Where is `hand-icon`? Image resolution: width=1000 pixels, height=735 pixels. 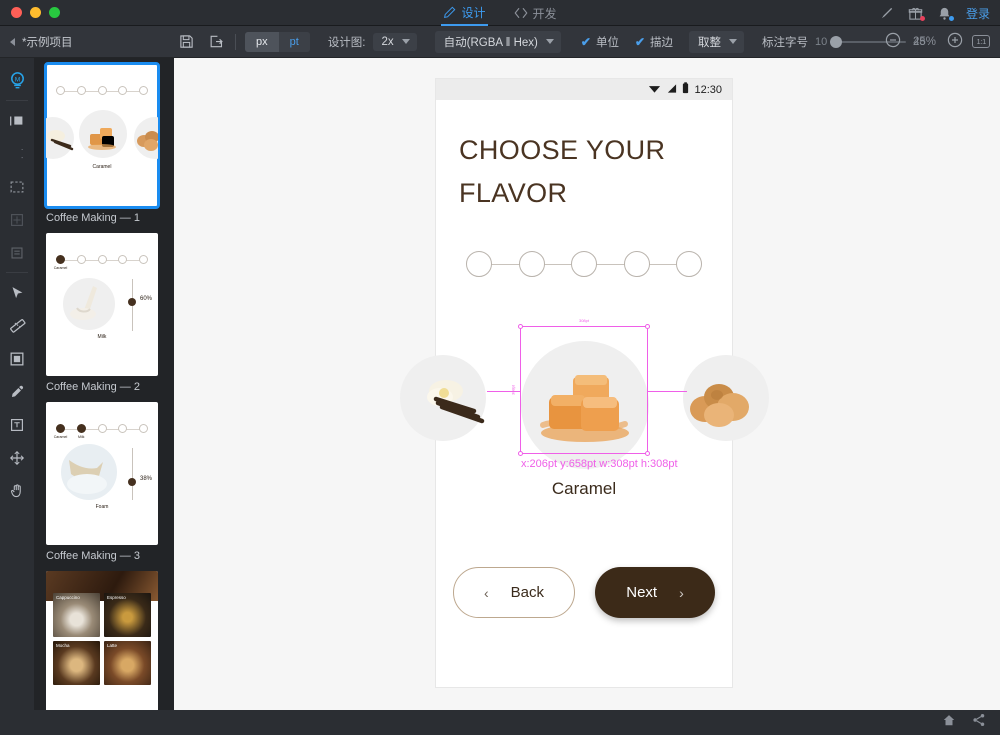 hand-icon is located at coordinates (17, 490).